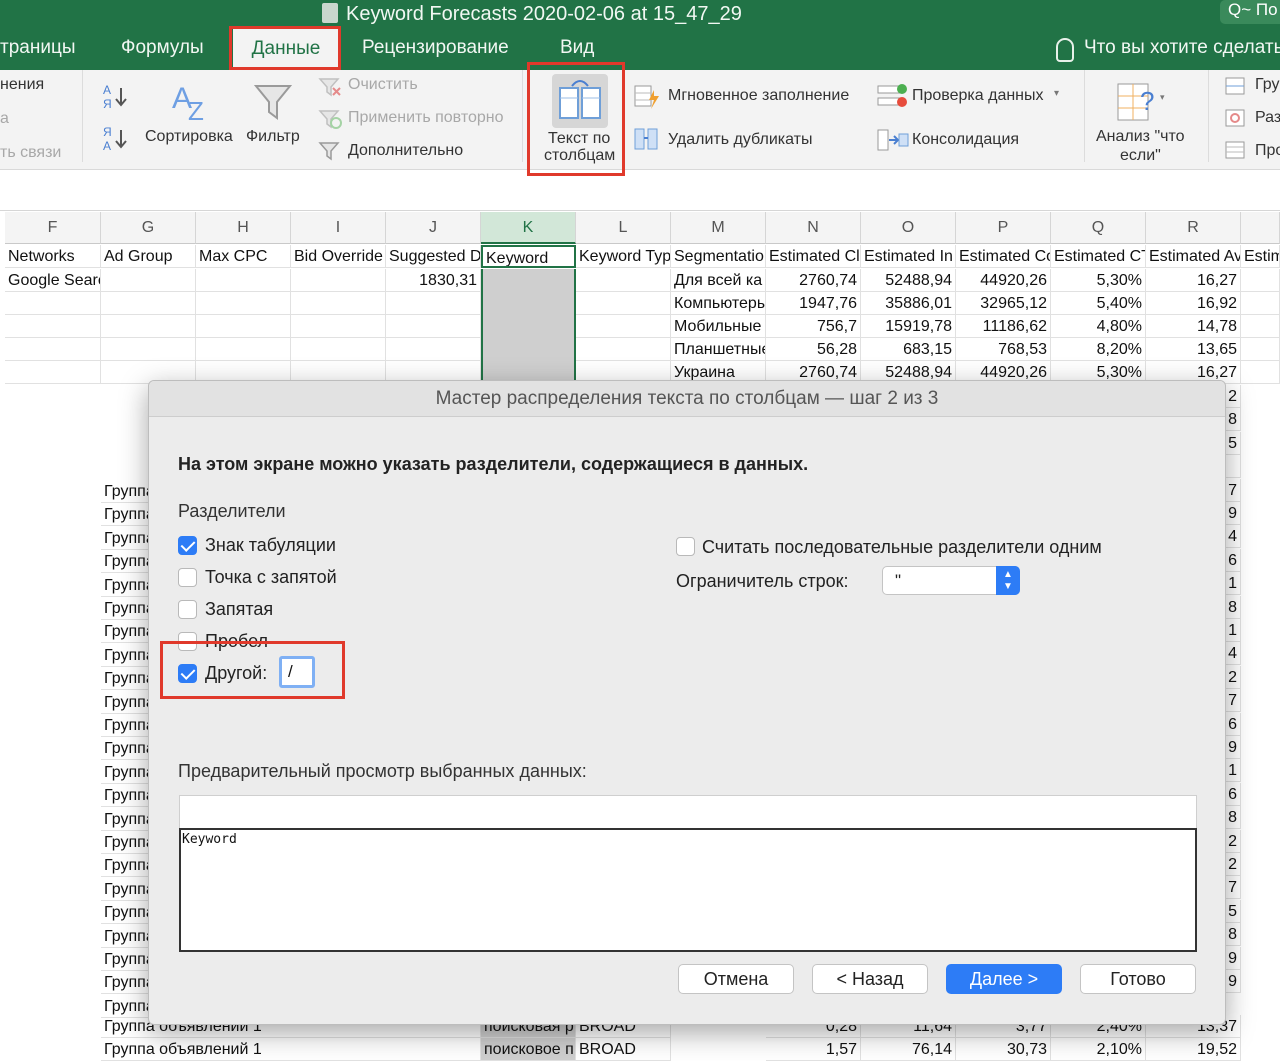  What do you see at coordinates (951, 580) in the screenshot?
I see `text-qualifier-select: " ▲ ▼` at bounding box center [951, 580].